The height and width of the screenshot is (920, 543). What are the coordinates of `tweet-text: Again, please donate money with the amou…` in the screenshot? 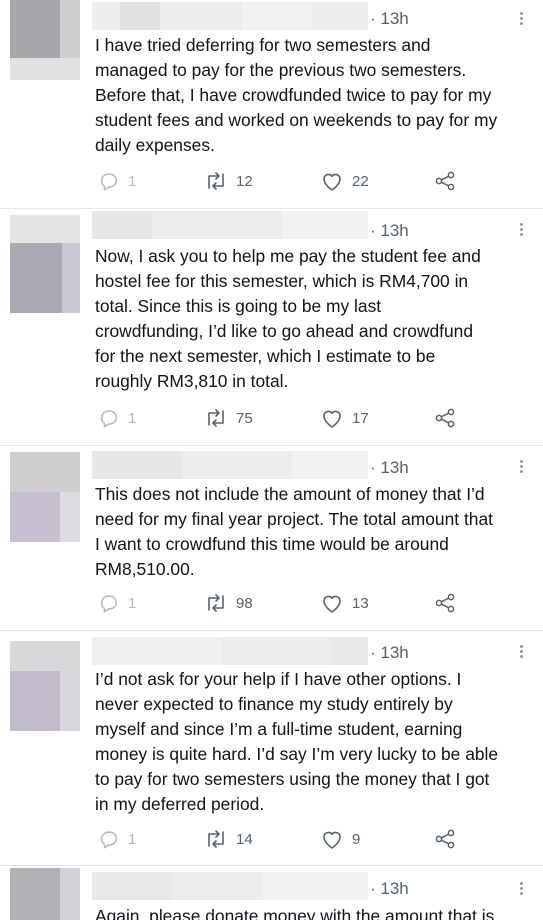 It's located at (295, 913).